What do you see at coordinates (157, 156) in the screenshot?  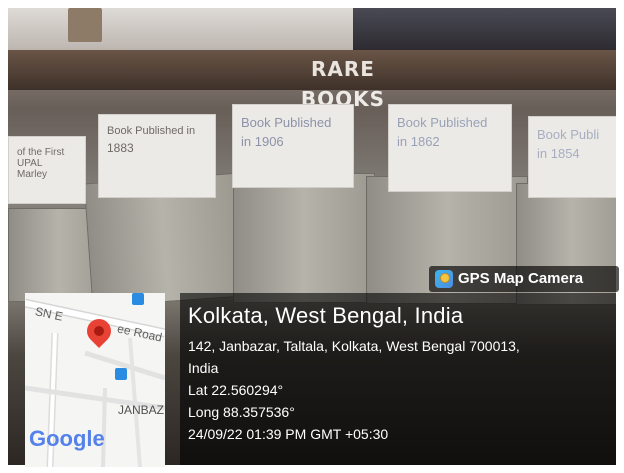 I see `label-card: Book Published in 1883` at bounding box center [157, 156].